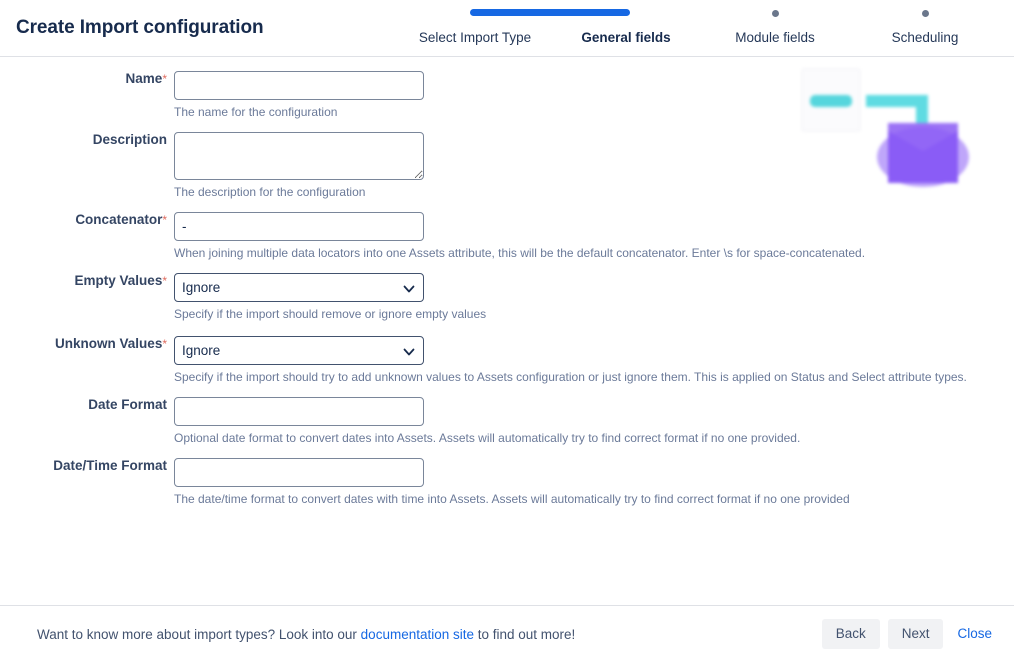  I want to click on step-marker-select-import-type, so click(512, 11).